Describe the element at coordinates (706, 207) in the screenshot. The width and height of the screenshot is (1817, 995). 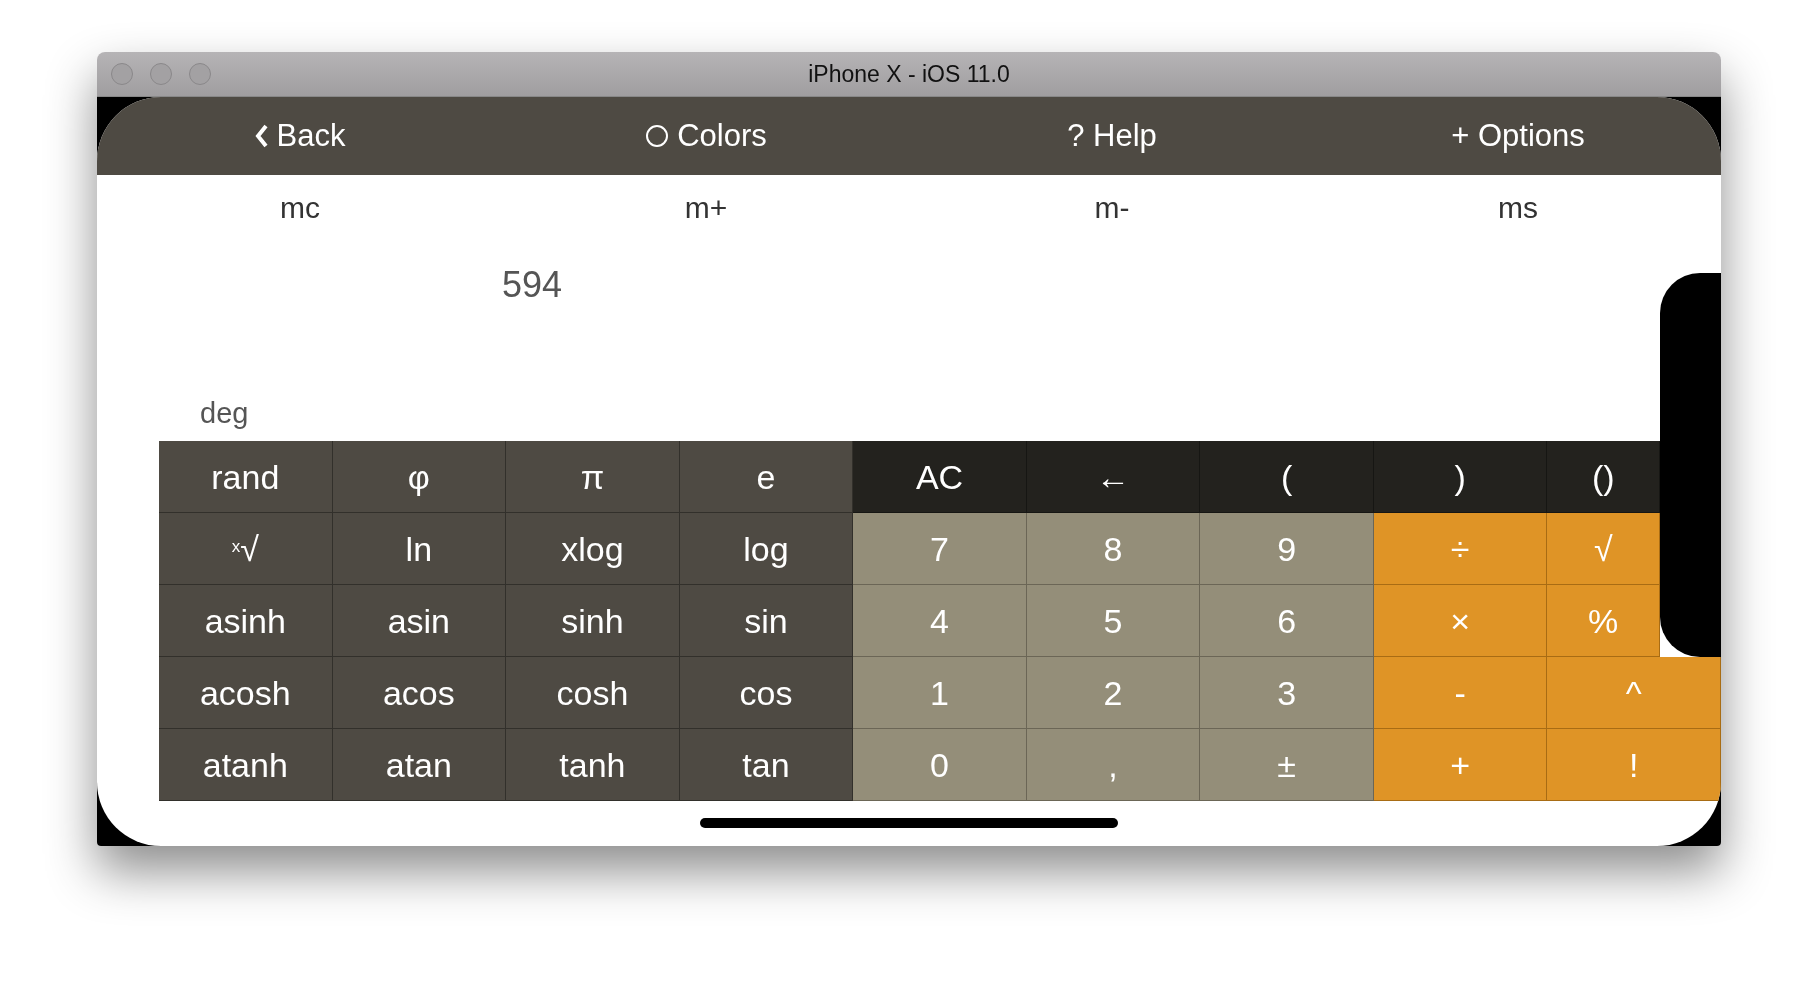
I see `memory-button: m+` at that location.